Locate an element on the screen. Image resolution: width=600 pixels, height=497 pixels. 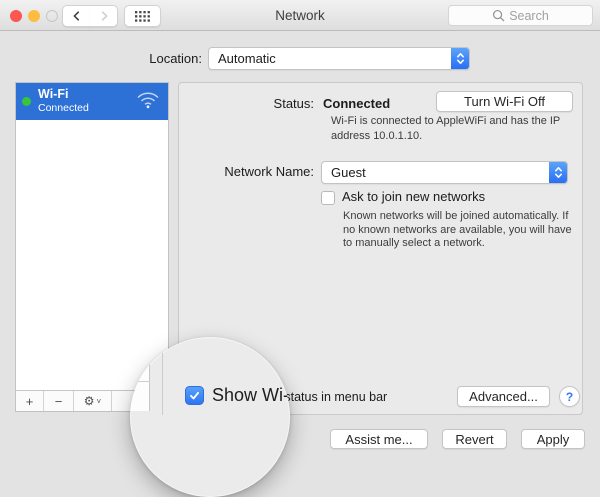
gear-icon: ⚙ is located at coordinates (89, 401).